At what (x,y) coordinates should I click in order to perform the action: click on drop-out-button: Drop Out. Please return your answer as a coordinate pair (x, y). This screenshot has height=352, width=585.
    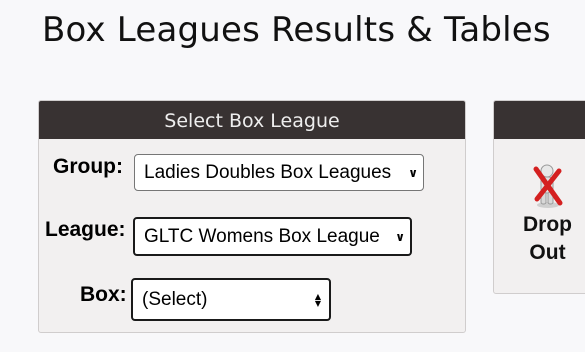
    Looking at the image, I should click on (542, 215).